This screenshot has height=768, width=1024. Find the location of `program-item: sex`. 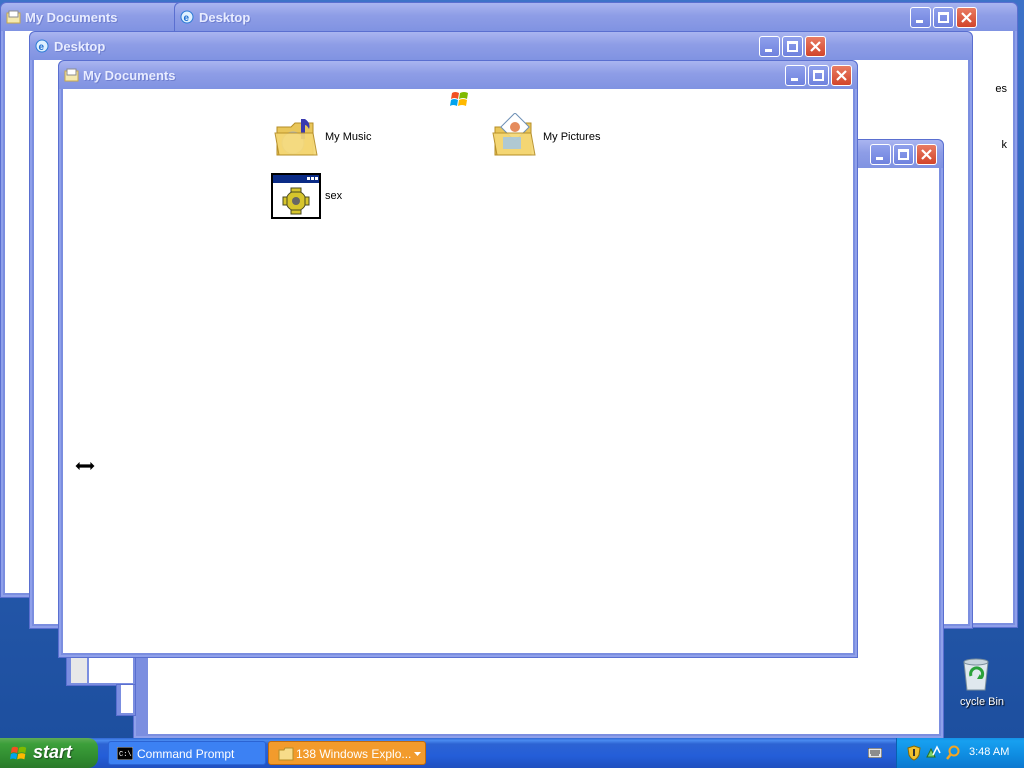

program-item: sex is located at coordinates (306, 196).